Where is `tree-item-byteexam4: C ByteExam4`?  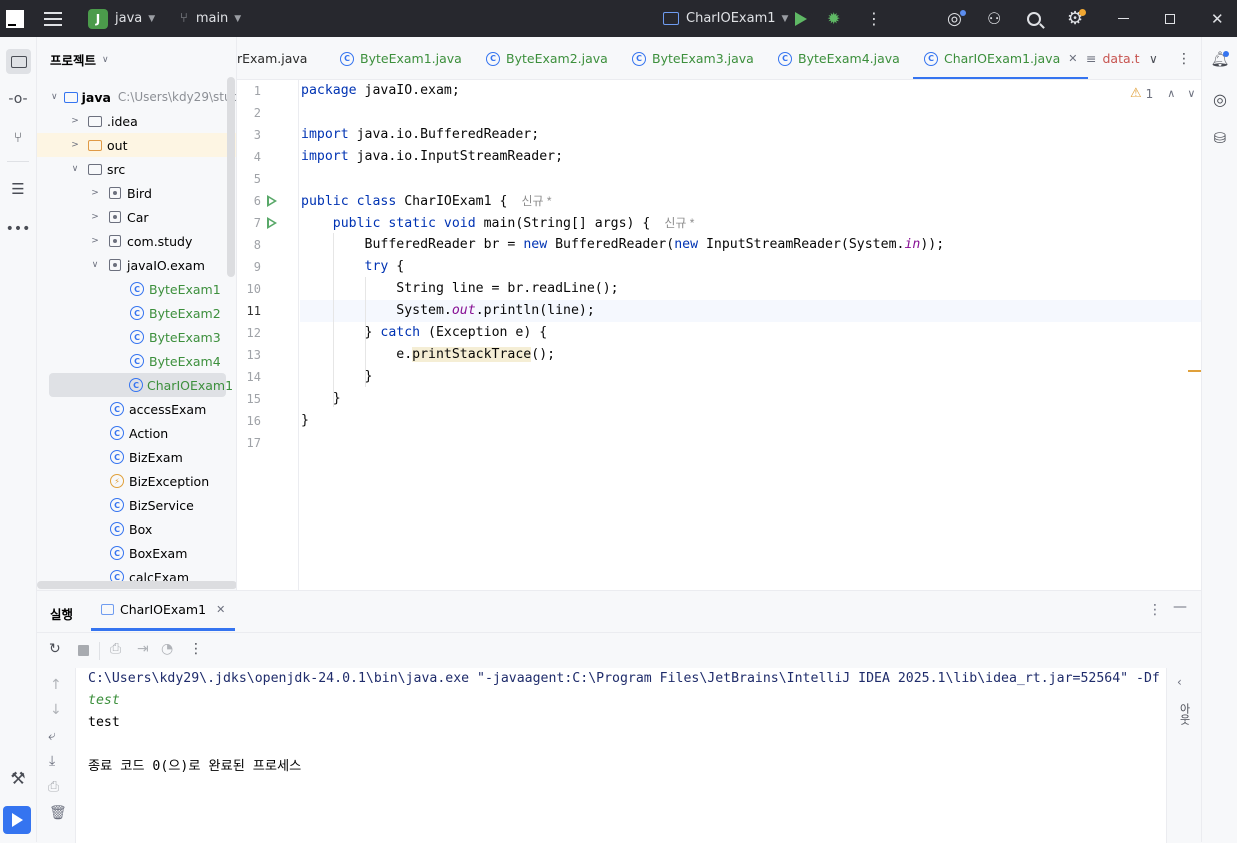
tree-item-byteexam4: C ByteExam4 is located at coordinates (136, 361).